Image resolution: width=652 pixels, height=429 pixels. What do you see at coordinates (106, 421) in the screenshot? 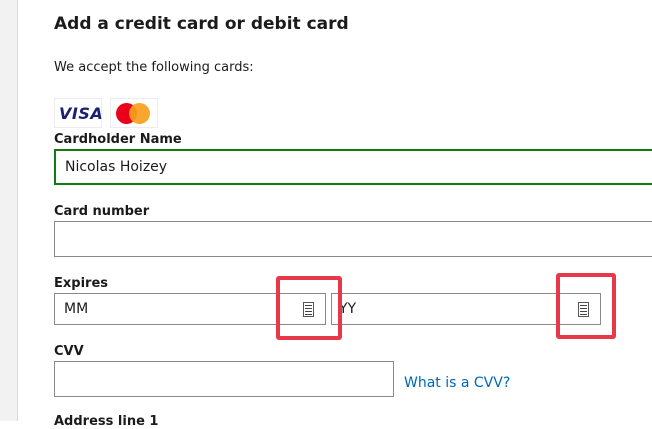
I see `address-line-1-label: Address line 1` at bounding box center [106, 421].